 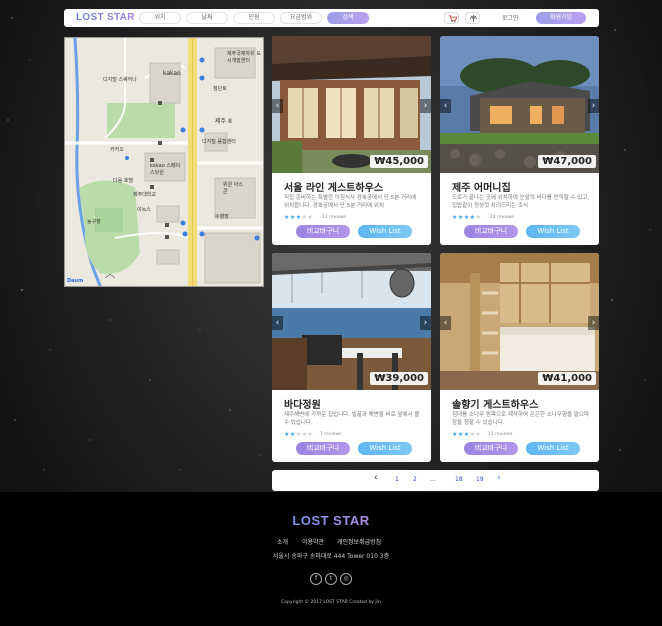 What do you see at coordinates (480, 479) in the screenshot?
I see `page-link-19: 19` at bounding box center [480, 479].